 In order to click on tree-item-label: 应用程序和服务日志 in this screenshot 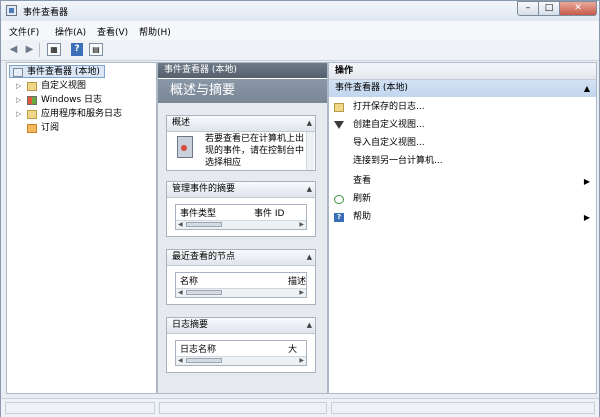, I will do `click(82, 114)`.